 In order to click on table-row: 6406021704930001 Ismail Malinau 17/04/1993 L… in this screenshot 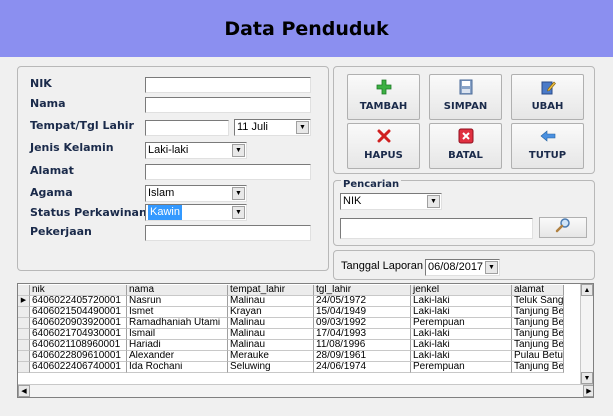, I will do `click(291, 334)`.